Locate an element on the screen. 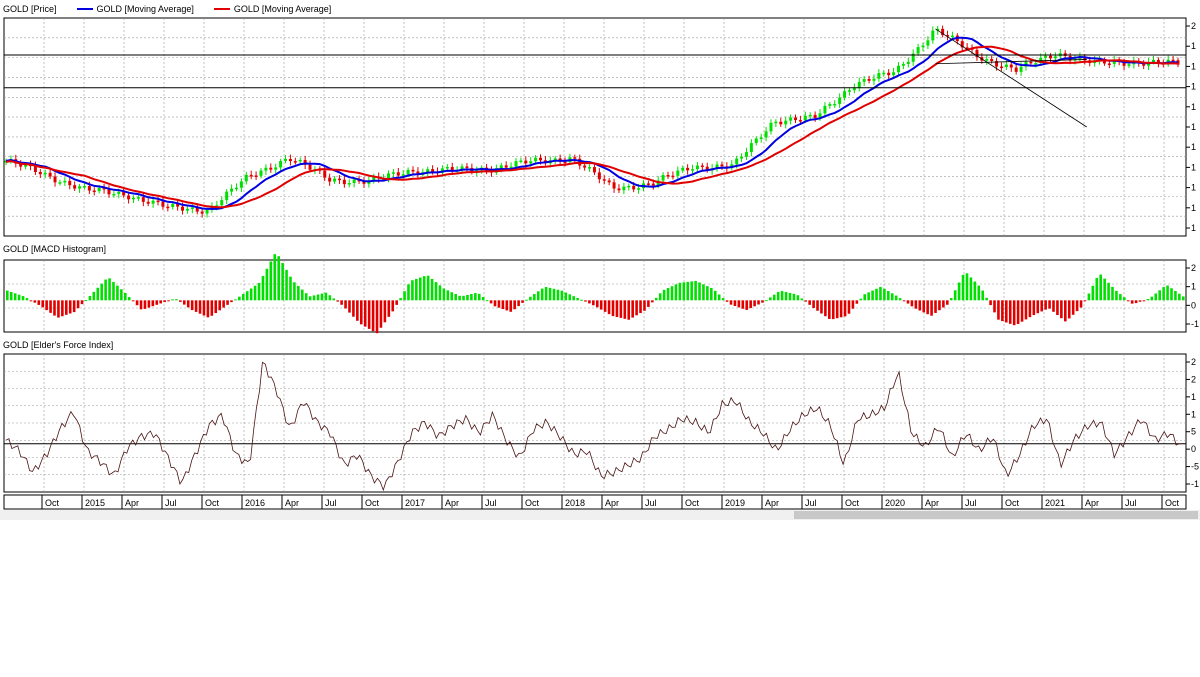 Image resolution: width=1200 pixels, height=677 pixels. time-tick-label: Jul is located at coordinates (971, 503).